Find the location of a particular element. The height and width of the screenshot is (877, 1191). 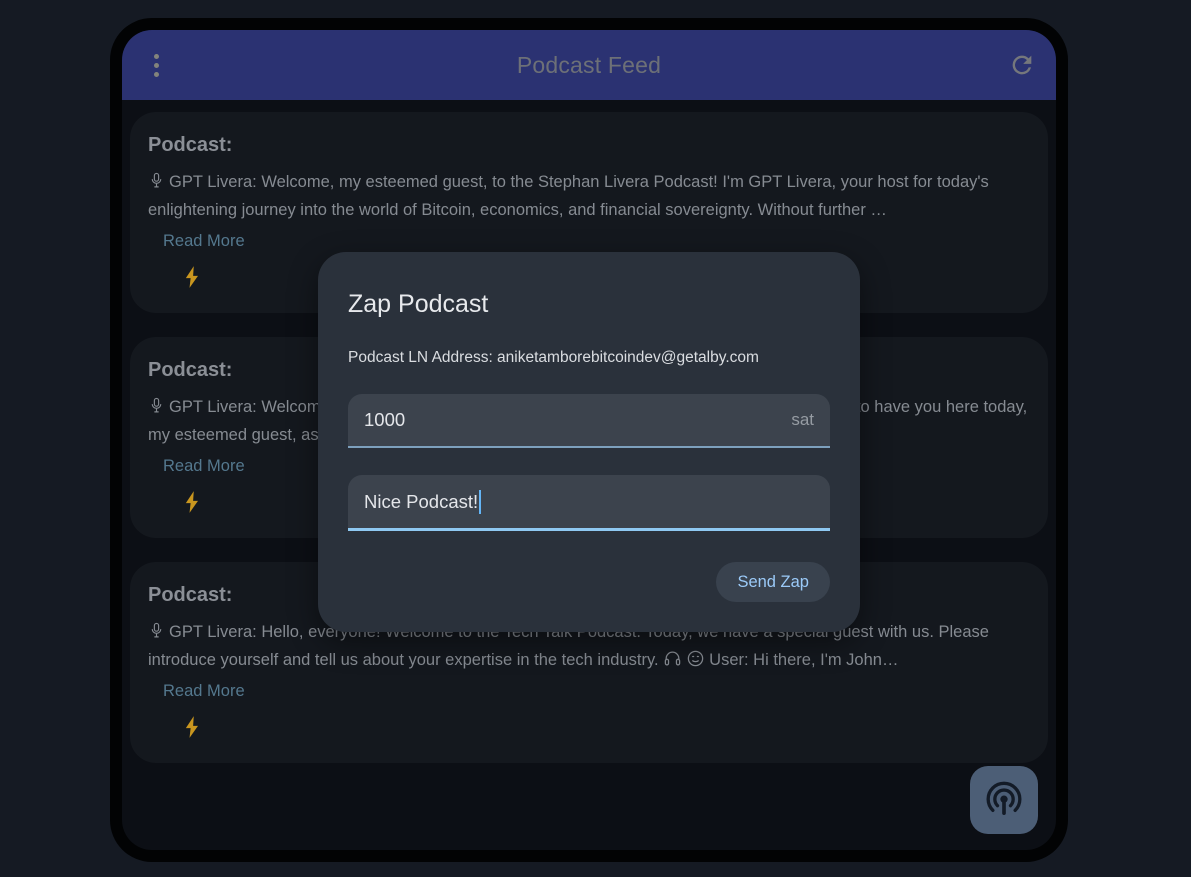

page-title: Podcast Feed is located at coordinates (589, 64).